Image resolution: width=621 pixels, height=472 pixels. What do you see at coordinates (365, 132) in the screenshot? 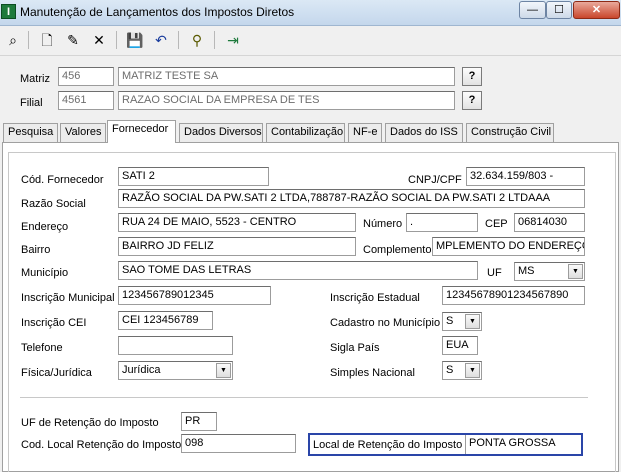
I see `tab-nfe: NF-e` at bounding box center [365, 132].